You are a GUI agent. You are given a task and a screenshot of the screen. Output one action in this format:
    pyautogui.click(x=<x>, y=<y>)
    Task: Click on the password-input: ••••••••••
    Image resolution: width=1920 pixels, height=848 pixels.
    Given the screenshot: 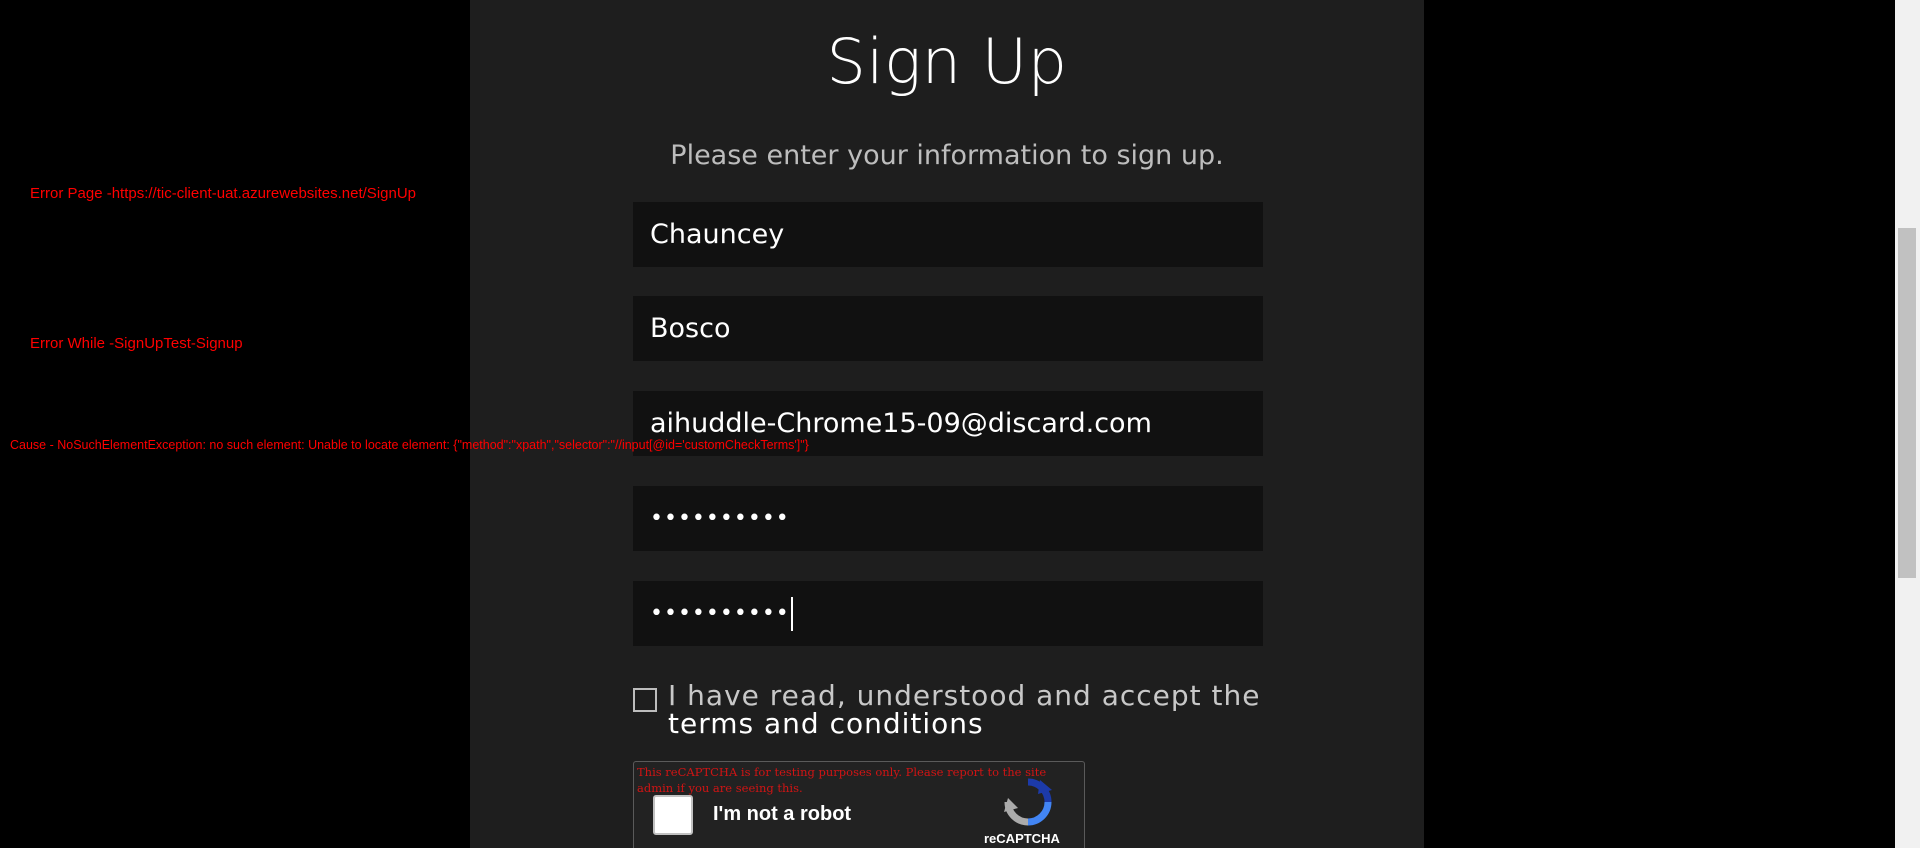 What is the action you would take?
    pyautogui.click(x=948, y=518)
    